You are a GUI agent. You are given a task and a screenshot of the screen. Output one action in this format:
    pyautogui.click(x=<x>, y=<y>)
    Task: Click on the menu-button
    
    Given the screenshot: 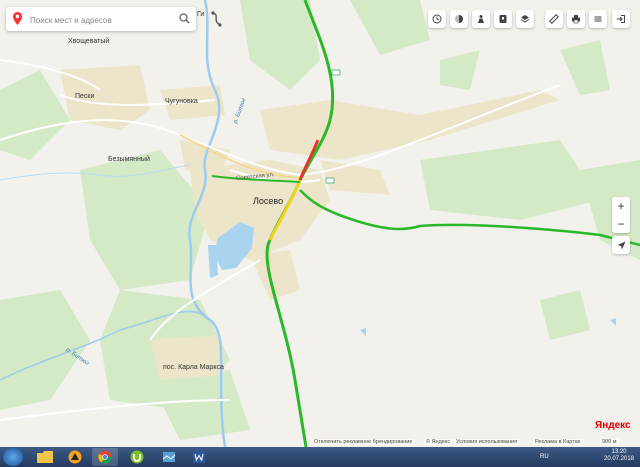 What is the action you would take?
    pyautogui.click(x=598, y=19)
    